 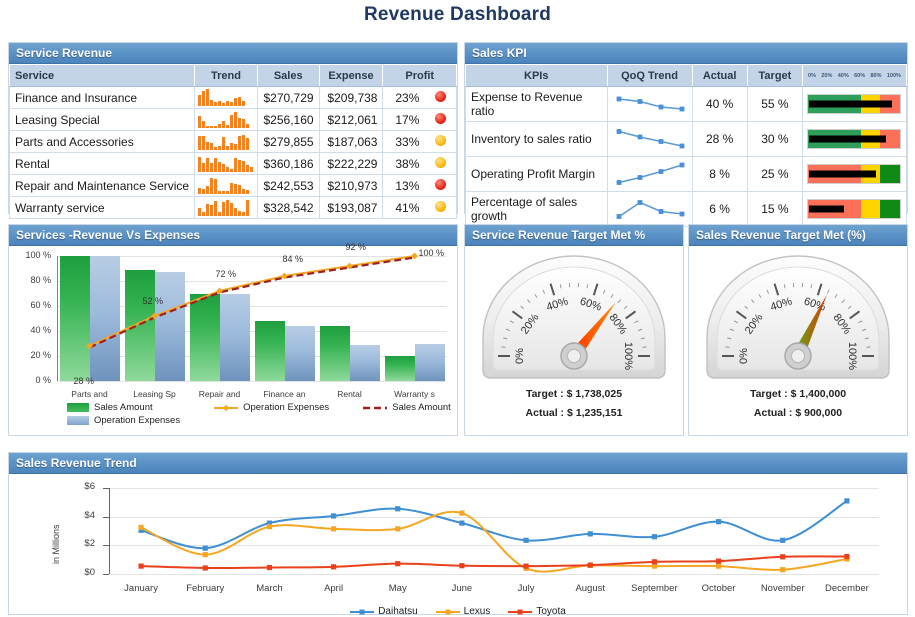 What do you see at coordinates (890, 209) in the screenshot?
I see `bullet-band` at bounding box center [890, 209].